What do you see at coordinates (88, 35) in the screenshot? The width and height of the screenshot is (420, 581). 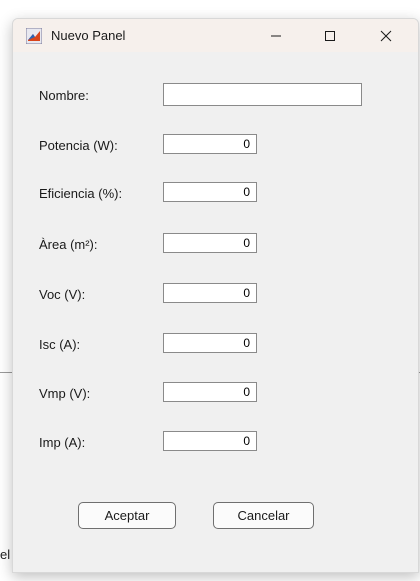 I see `window-title: Nuevo Panel` at bounding box center [88, 35].